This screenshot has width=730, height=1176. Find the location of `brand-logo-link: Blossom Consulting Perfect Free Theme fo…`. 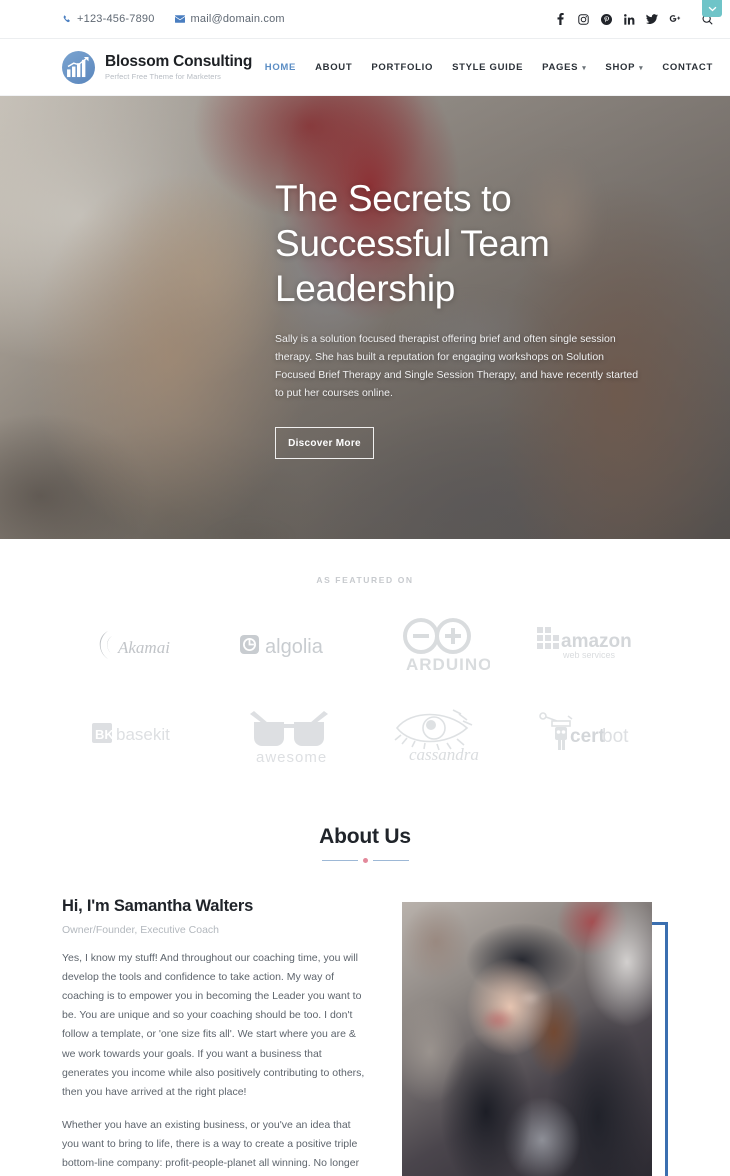

brand-logo-link: Blossom Consulting Perfect Free Theme fo… is located at coordinates (157, 67).